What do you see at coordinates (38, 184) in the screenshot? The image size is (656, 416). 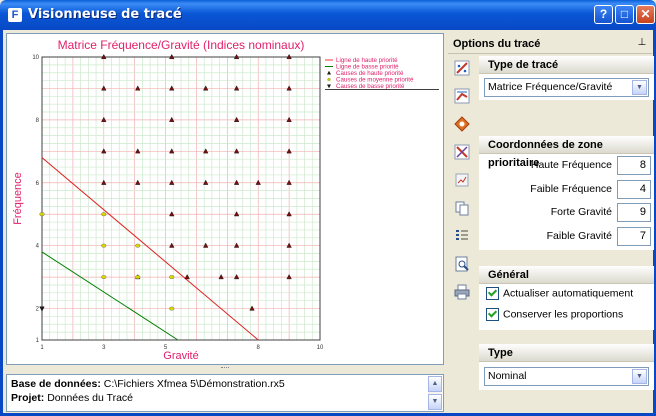 I see `y-tick-label: 6` at bounding box center [38, 184].